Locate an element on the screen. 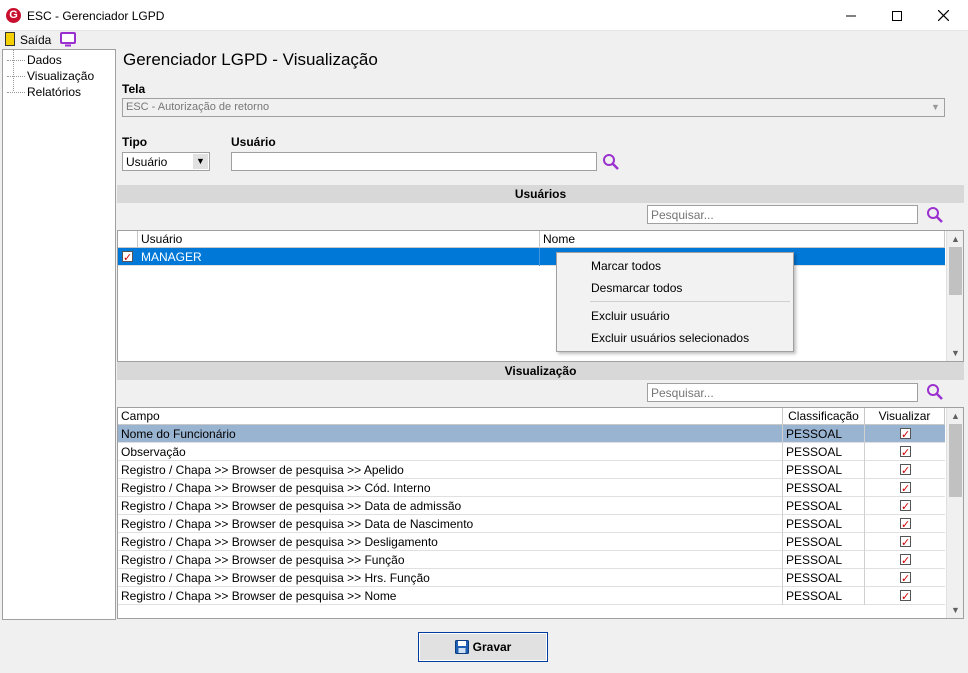 The width and height of the screenshot is (968, 673). maximize-icon is located at coordinates (897, 15).